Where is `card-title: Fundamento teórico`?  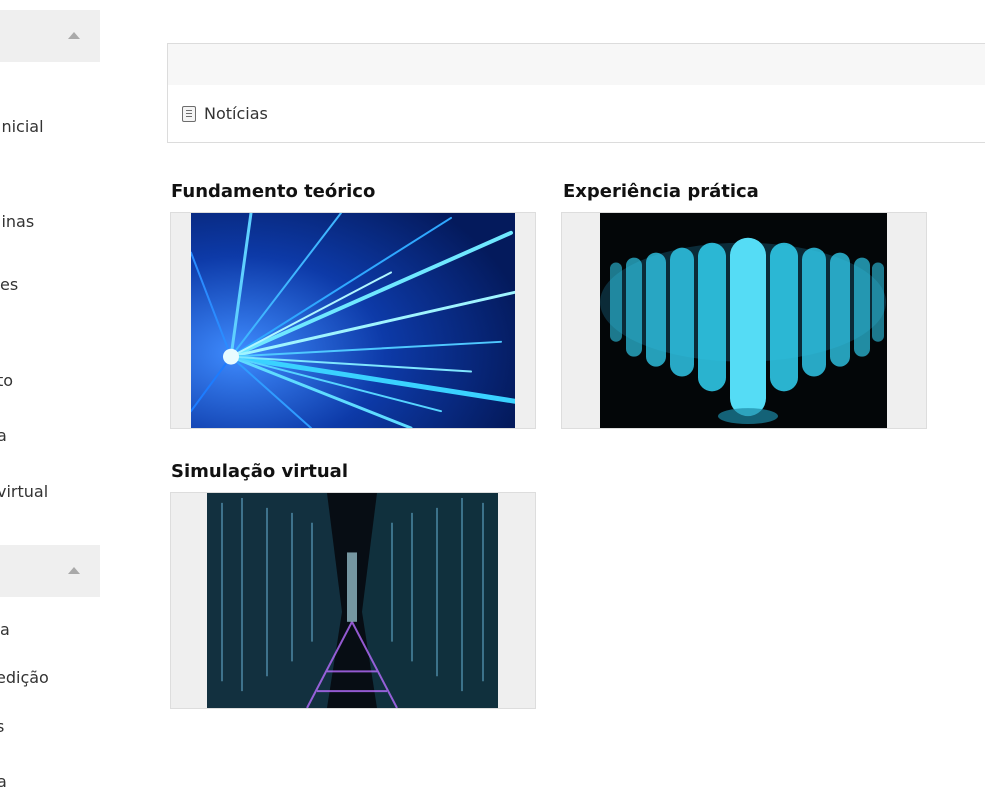
card-title: Fundamento teórico is located at coordinates (273, 191).